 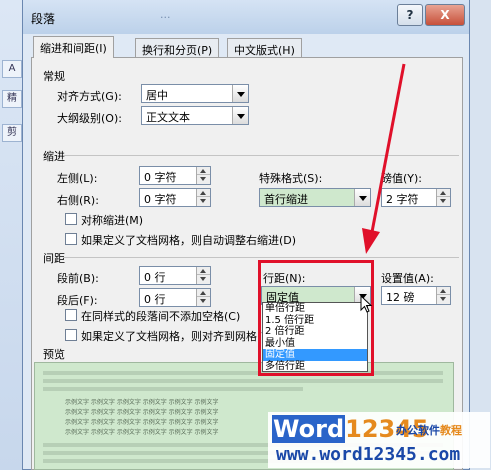 What do you see at coordinates (155, 277) in the screenshot?
I see `space-before-value: 0 行` at bounding box center [155, 277].